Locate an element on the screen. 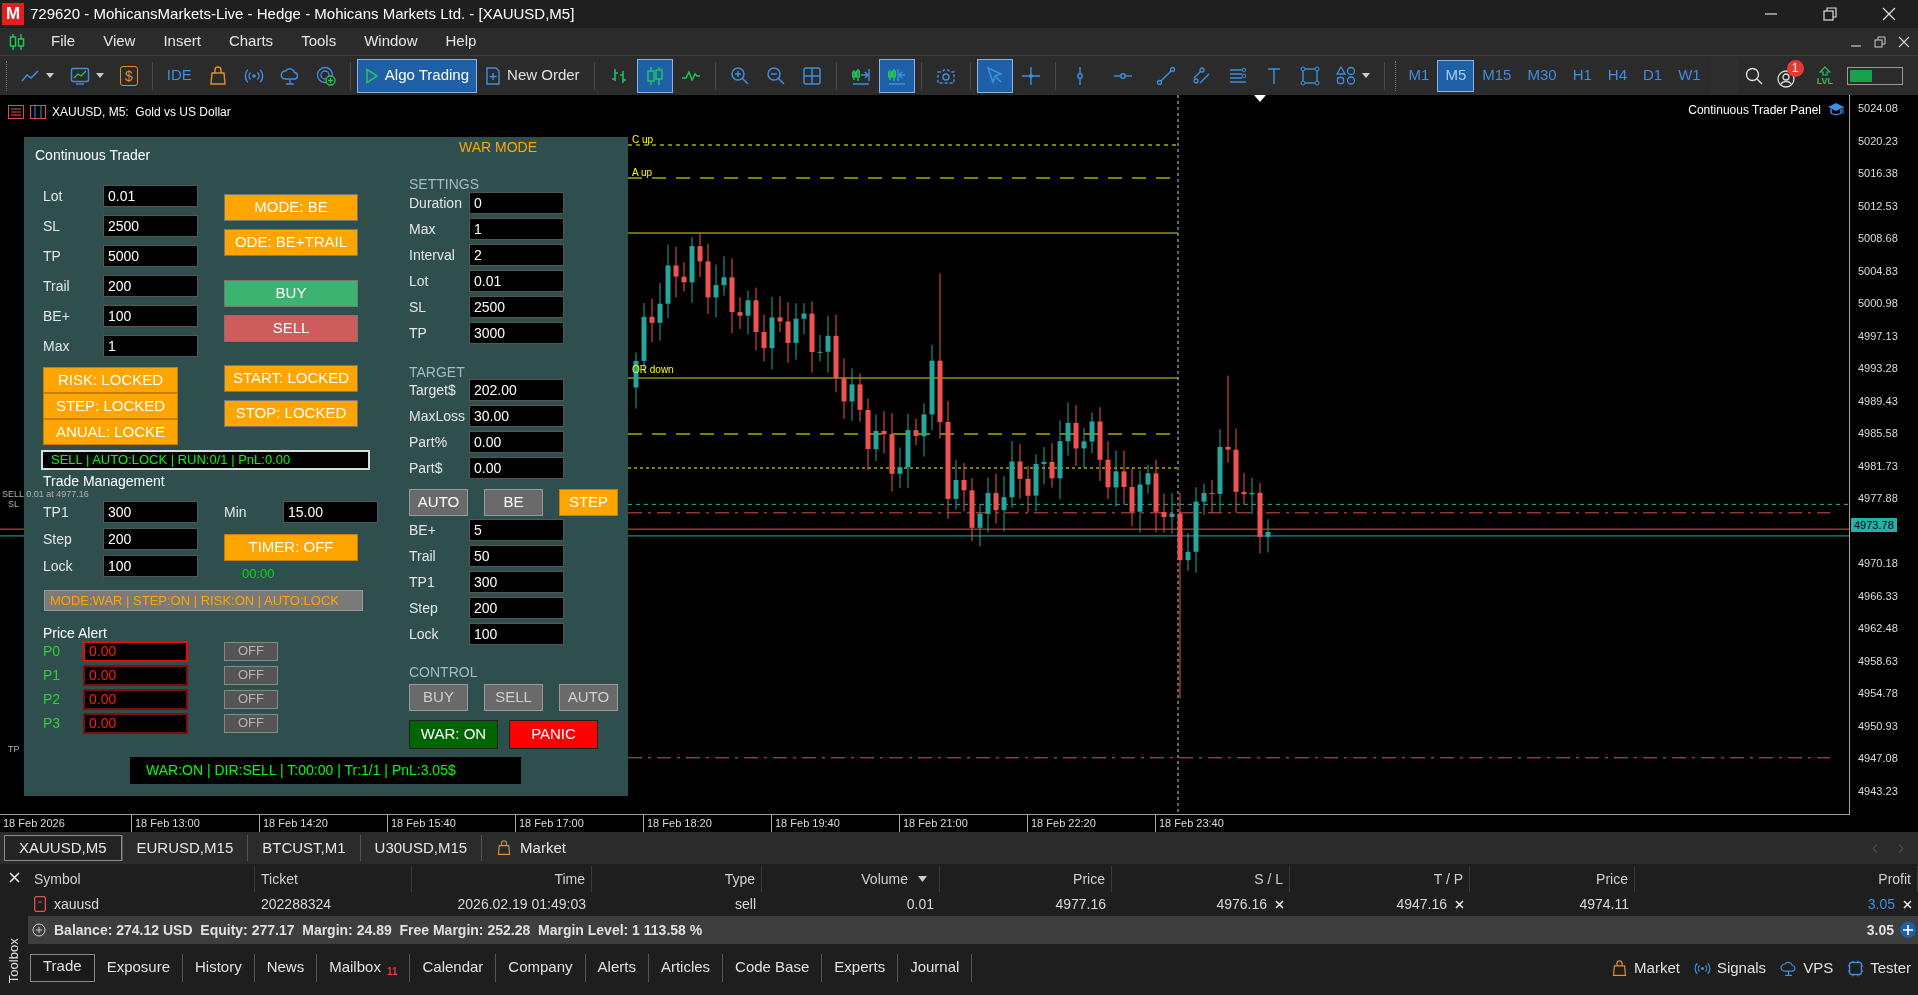 Image resolution: width=1918 pixels, height=995 pixels. timeframe-button: H4 is located at coordinates (1617, 75).